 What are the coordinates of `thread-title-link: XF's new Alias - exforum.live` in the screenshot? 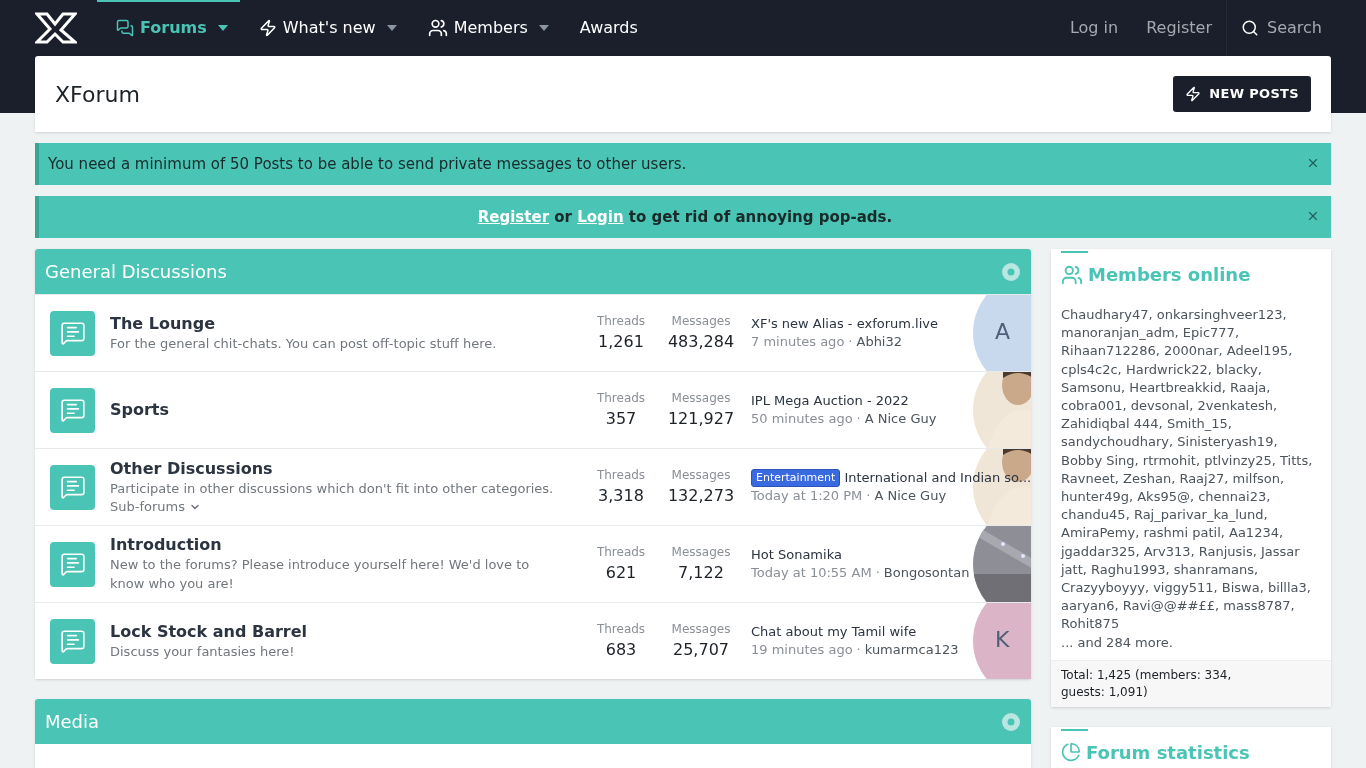 It's located at (844, 324).